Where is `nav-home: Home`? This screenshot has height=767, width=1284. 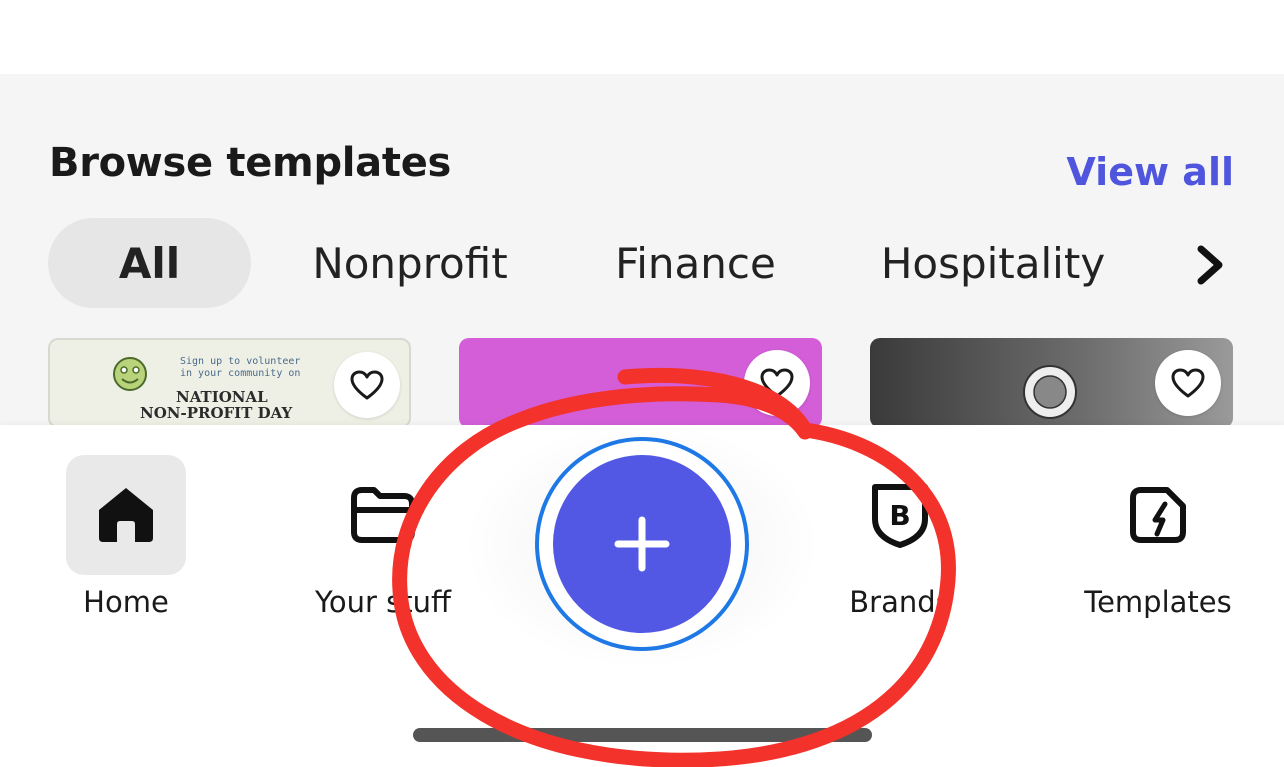
nav-home: Home is located at coordinates (126, 540).